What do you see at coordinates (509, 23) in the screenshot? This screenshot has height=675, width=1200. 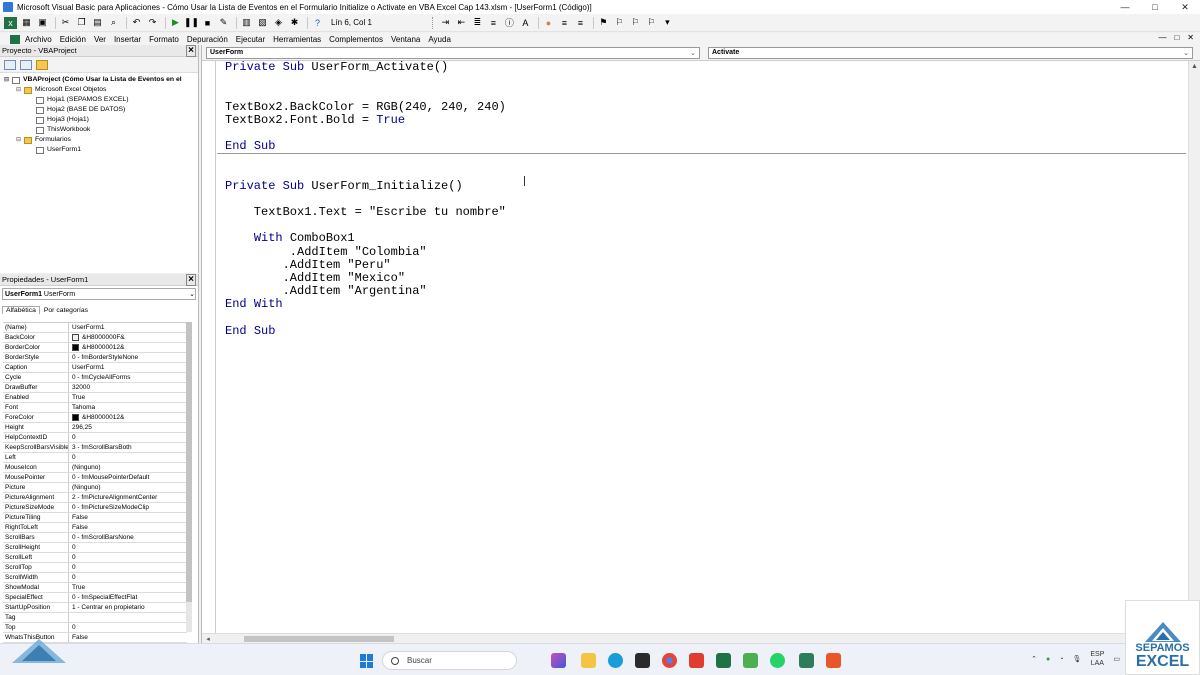 I see `quick-info-icon: ⓘ` at bounding box center [509, 23].